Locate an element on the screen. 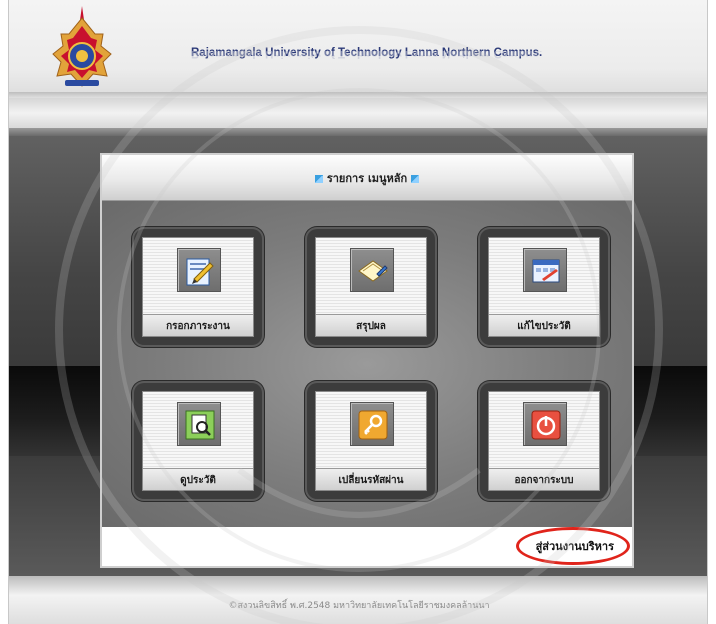 The image size is (716, 624). tile-face: กรอกภาระงาน is located at coordinates (198, 287).